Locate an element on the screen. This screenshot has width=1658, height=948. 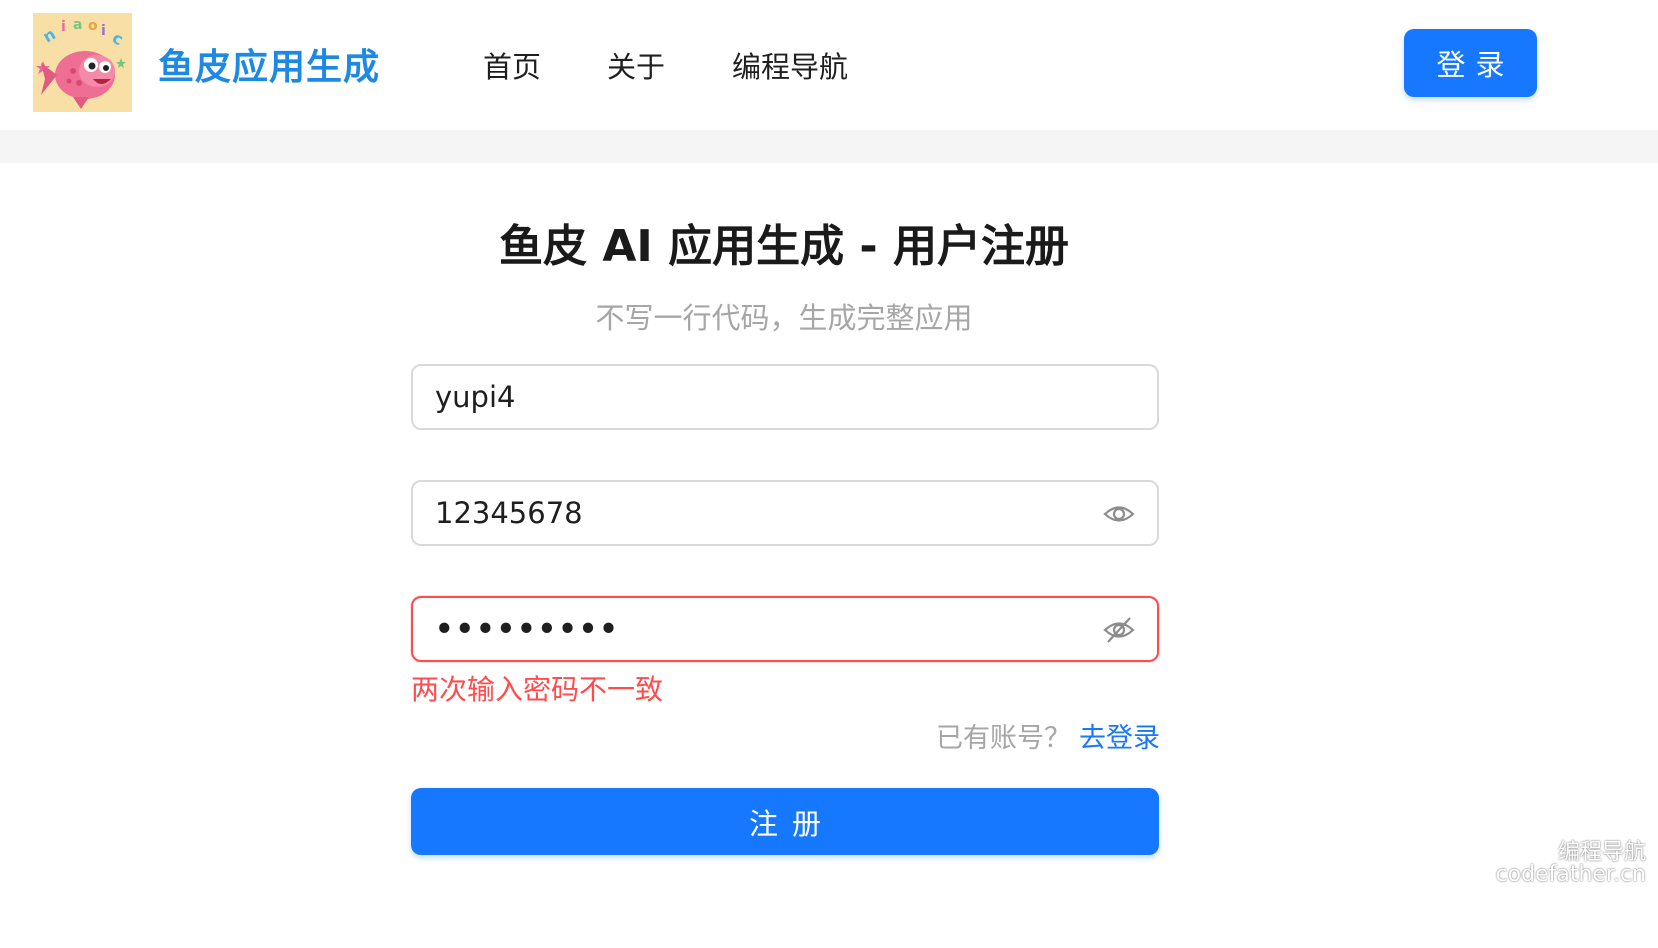
password-input is located at coordinates (755, 513).